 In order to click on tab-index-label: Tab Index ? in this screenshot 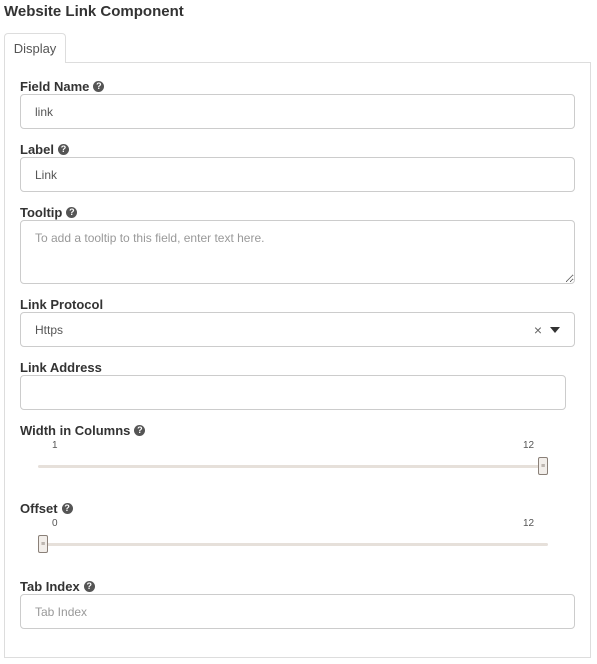, I will do `click(57, 586)`.